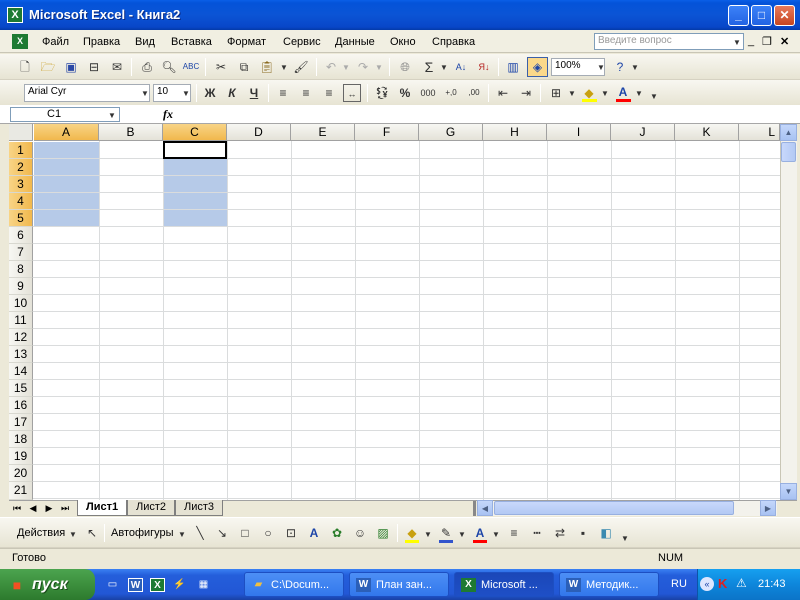  Describe the element at coordinates (738, 15) in the screenshot. I see `minimize-button: _` at that location.